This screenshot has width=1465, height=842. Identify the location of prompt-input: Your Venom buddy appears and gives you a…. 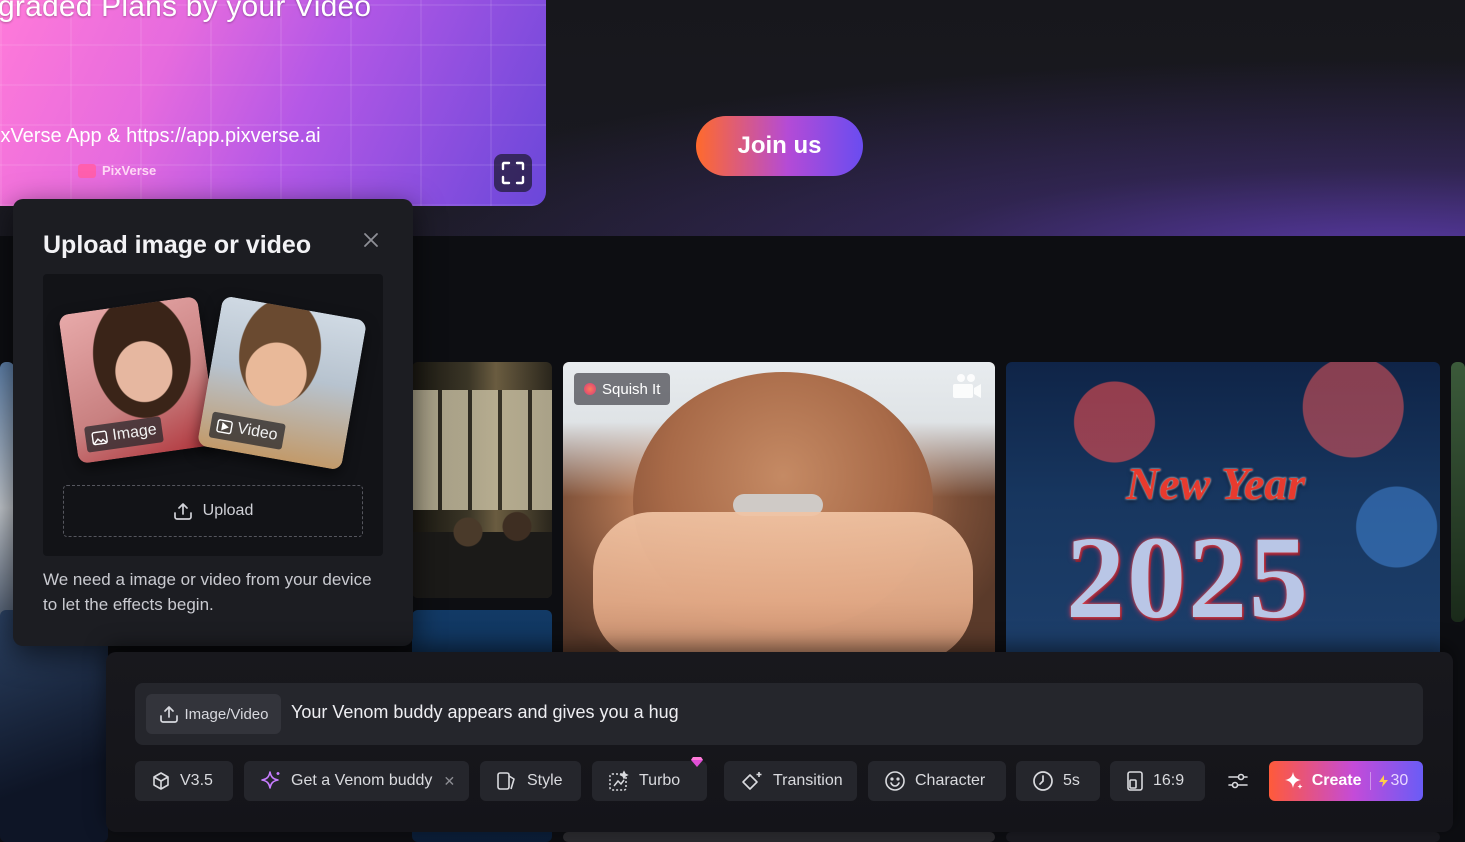
(485, 712).